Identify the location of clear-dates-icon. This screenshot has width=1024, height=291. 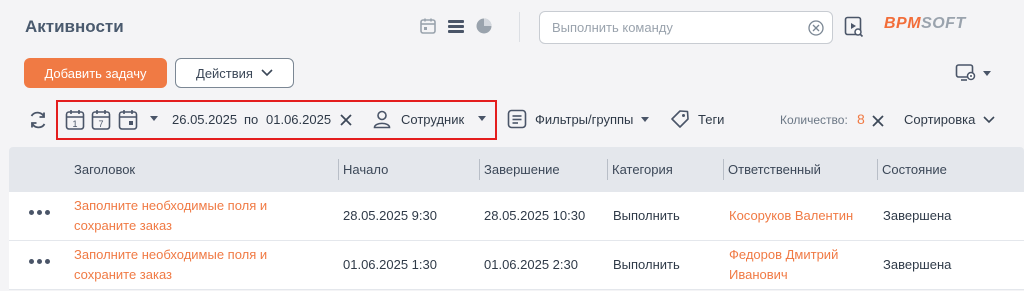
(346, 122).